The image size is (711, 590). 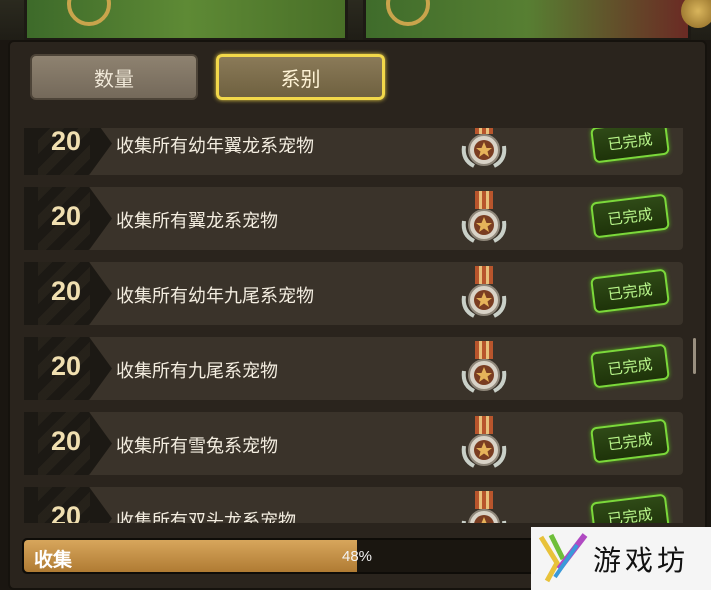 What do you see at coordinates (563, 558) in the screenshot?
I see `watermark-mark-icon` at bounding box center [563, 558].